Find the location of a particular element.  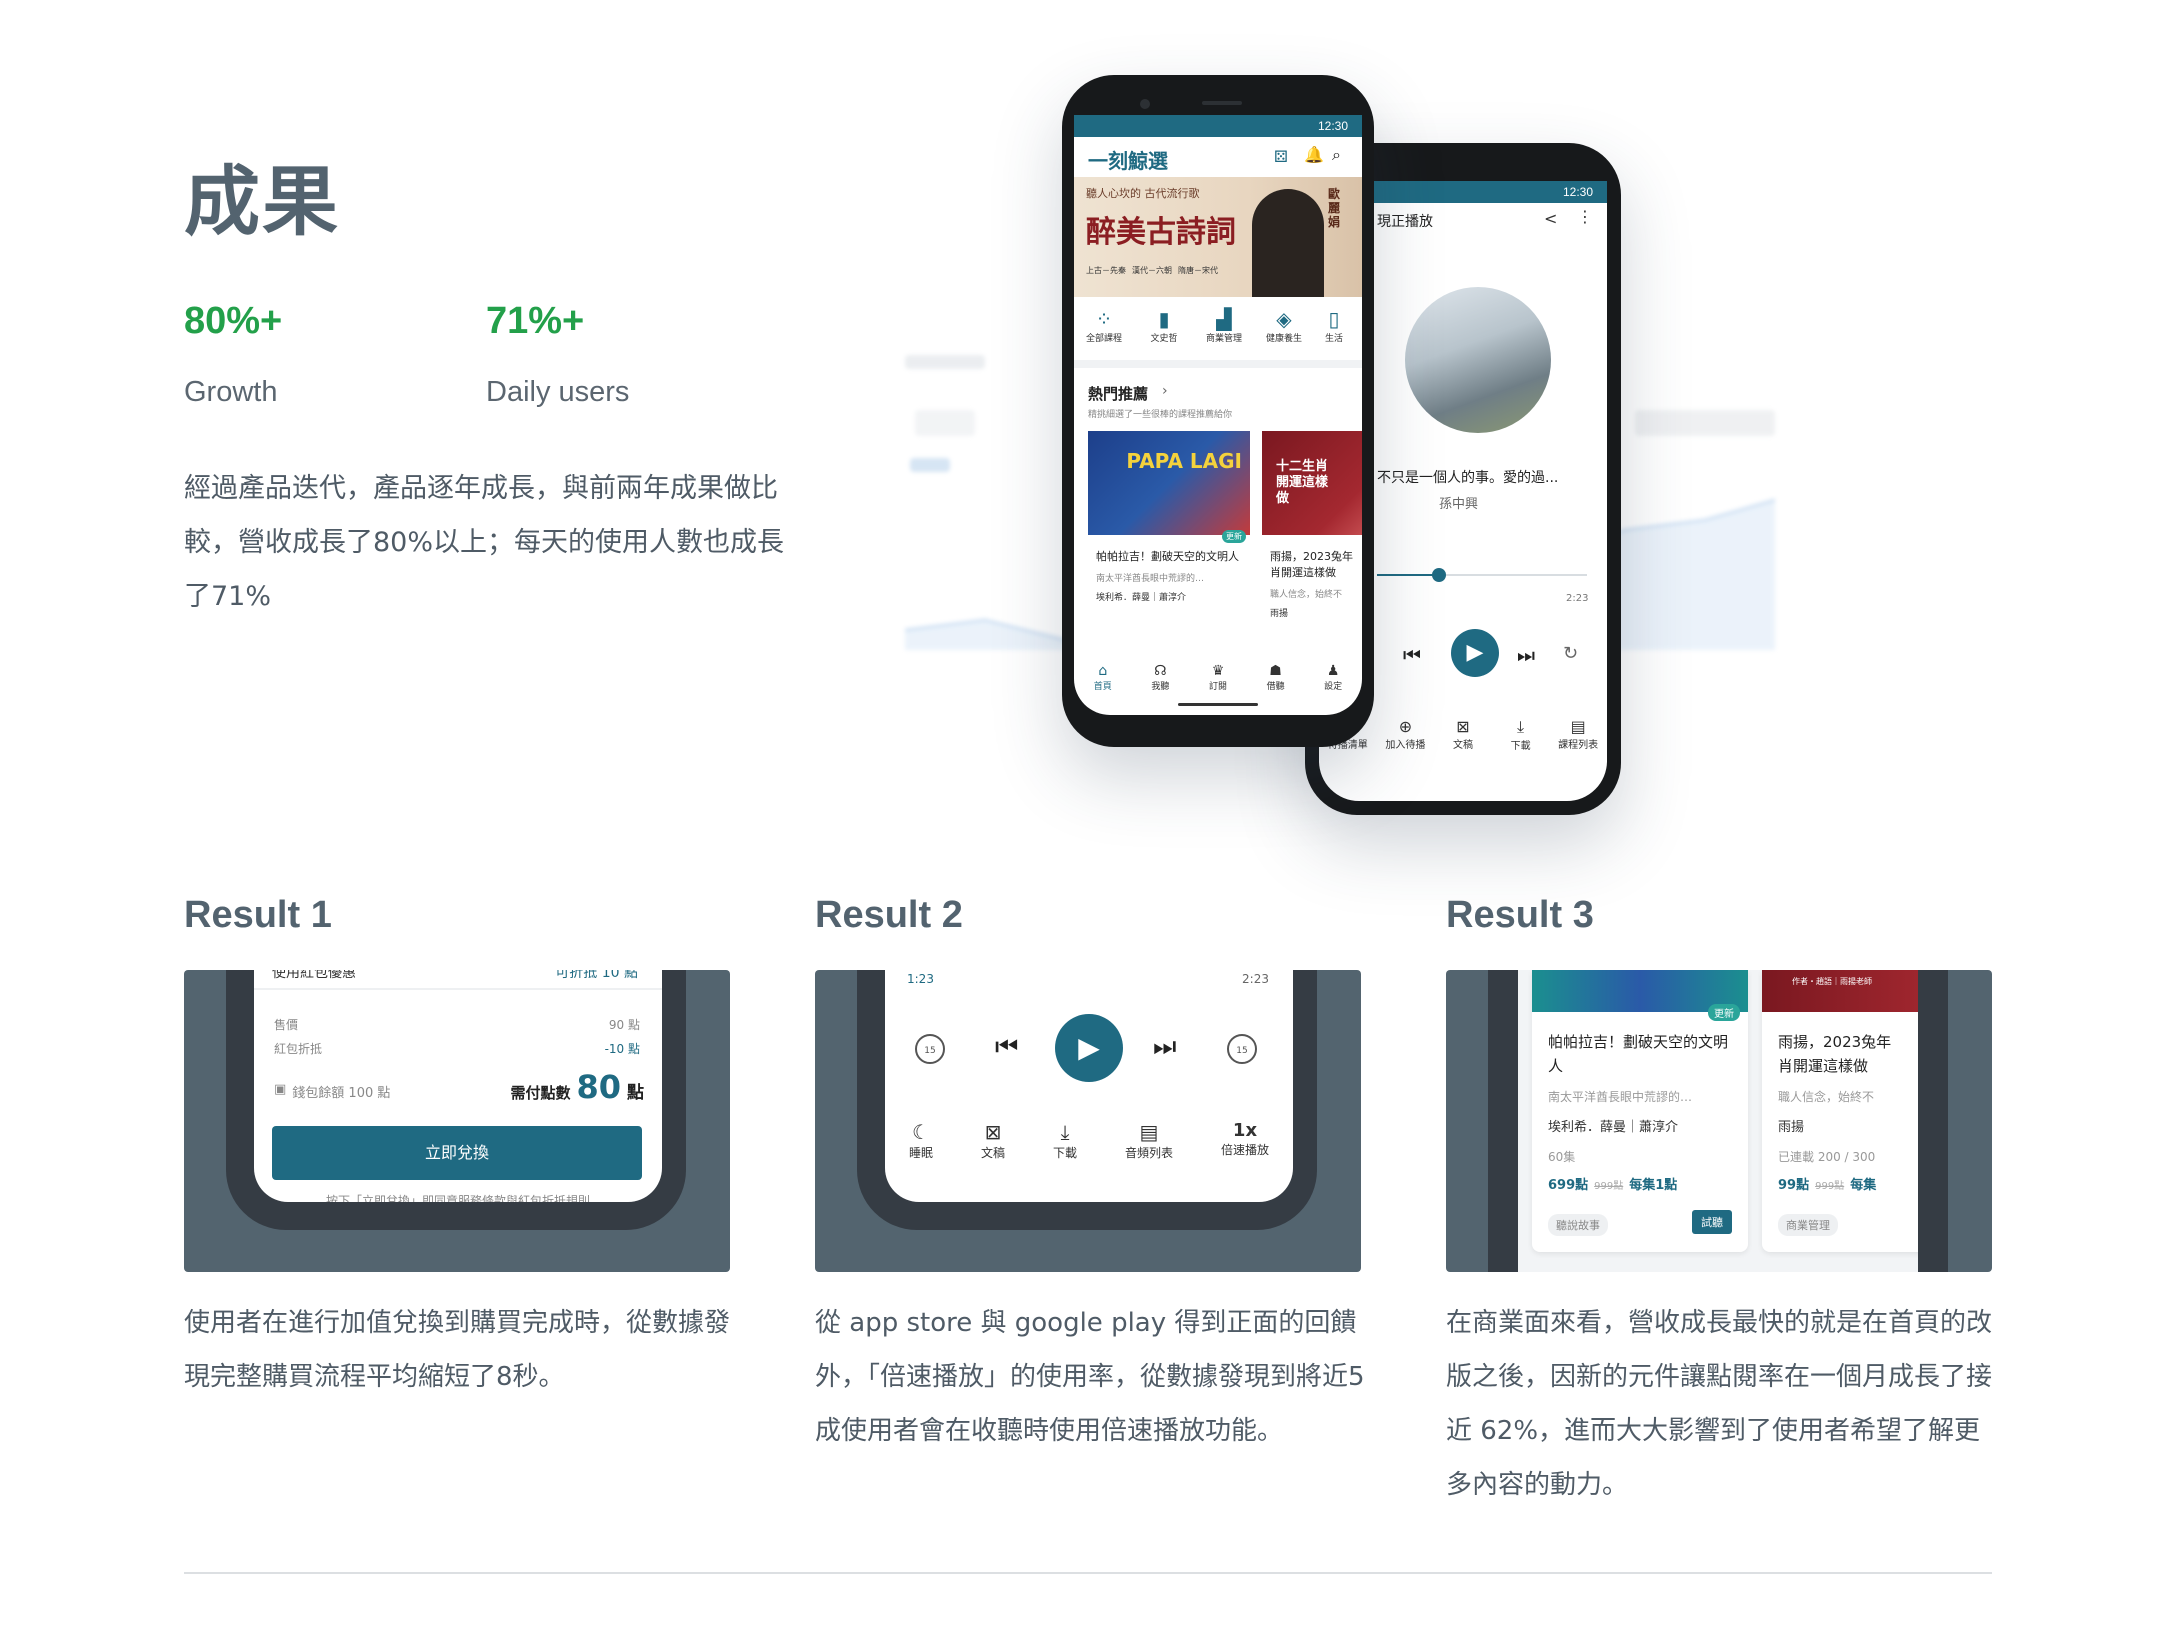

elapsed-time: 1:23 is located at coordinates (920, 979).